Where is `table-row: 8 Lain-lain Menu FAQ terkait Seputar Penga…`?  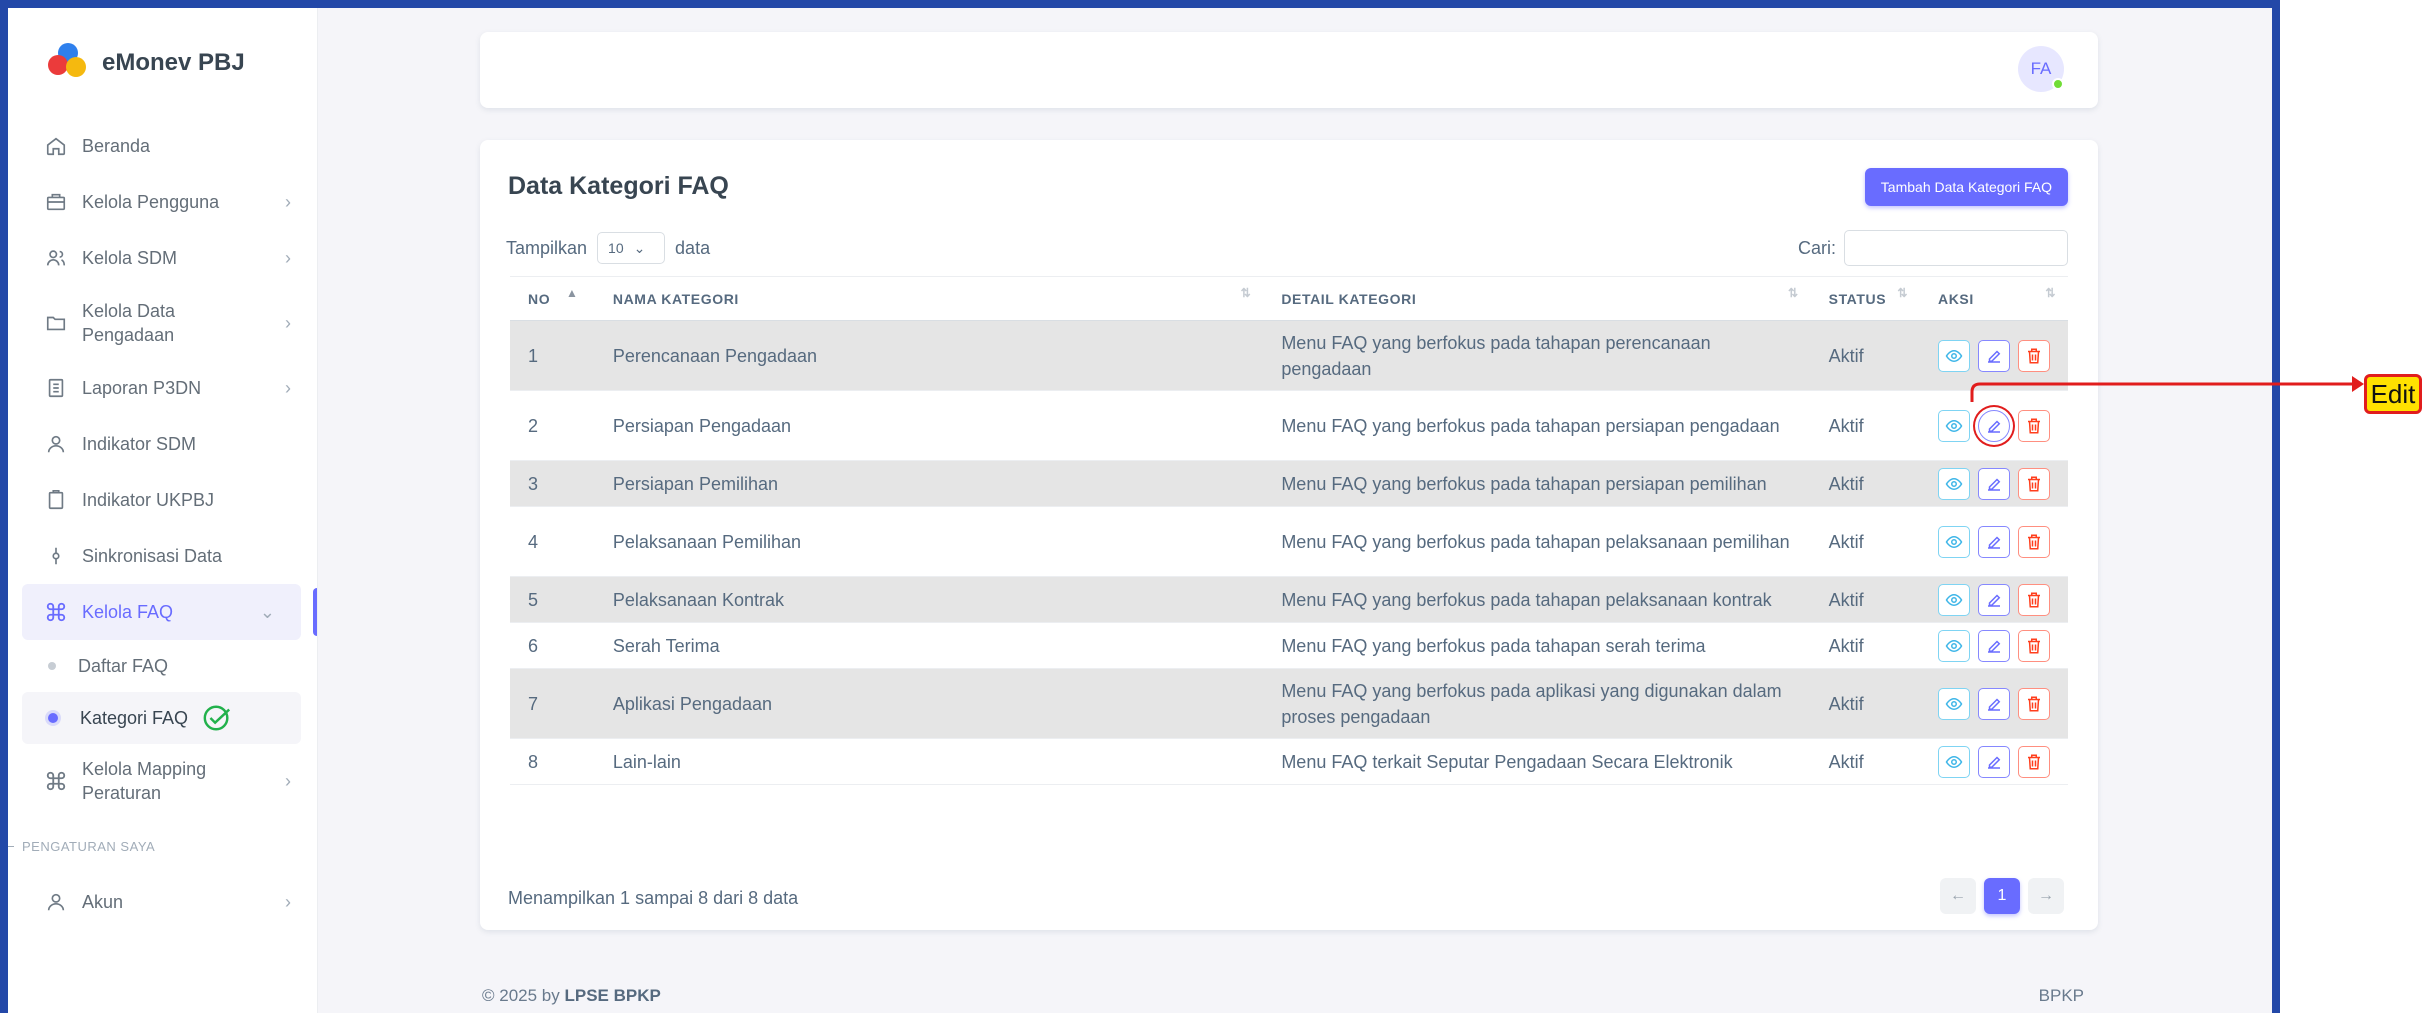 table-row: 8 Lain-lain Menu FAQ terkait Seputar Penga… is located at coordinates (1289, 761).